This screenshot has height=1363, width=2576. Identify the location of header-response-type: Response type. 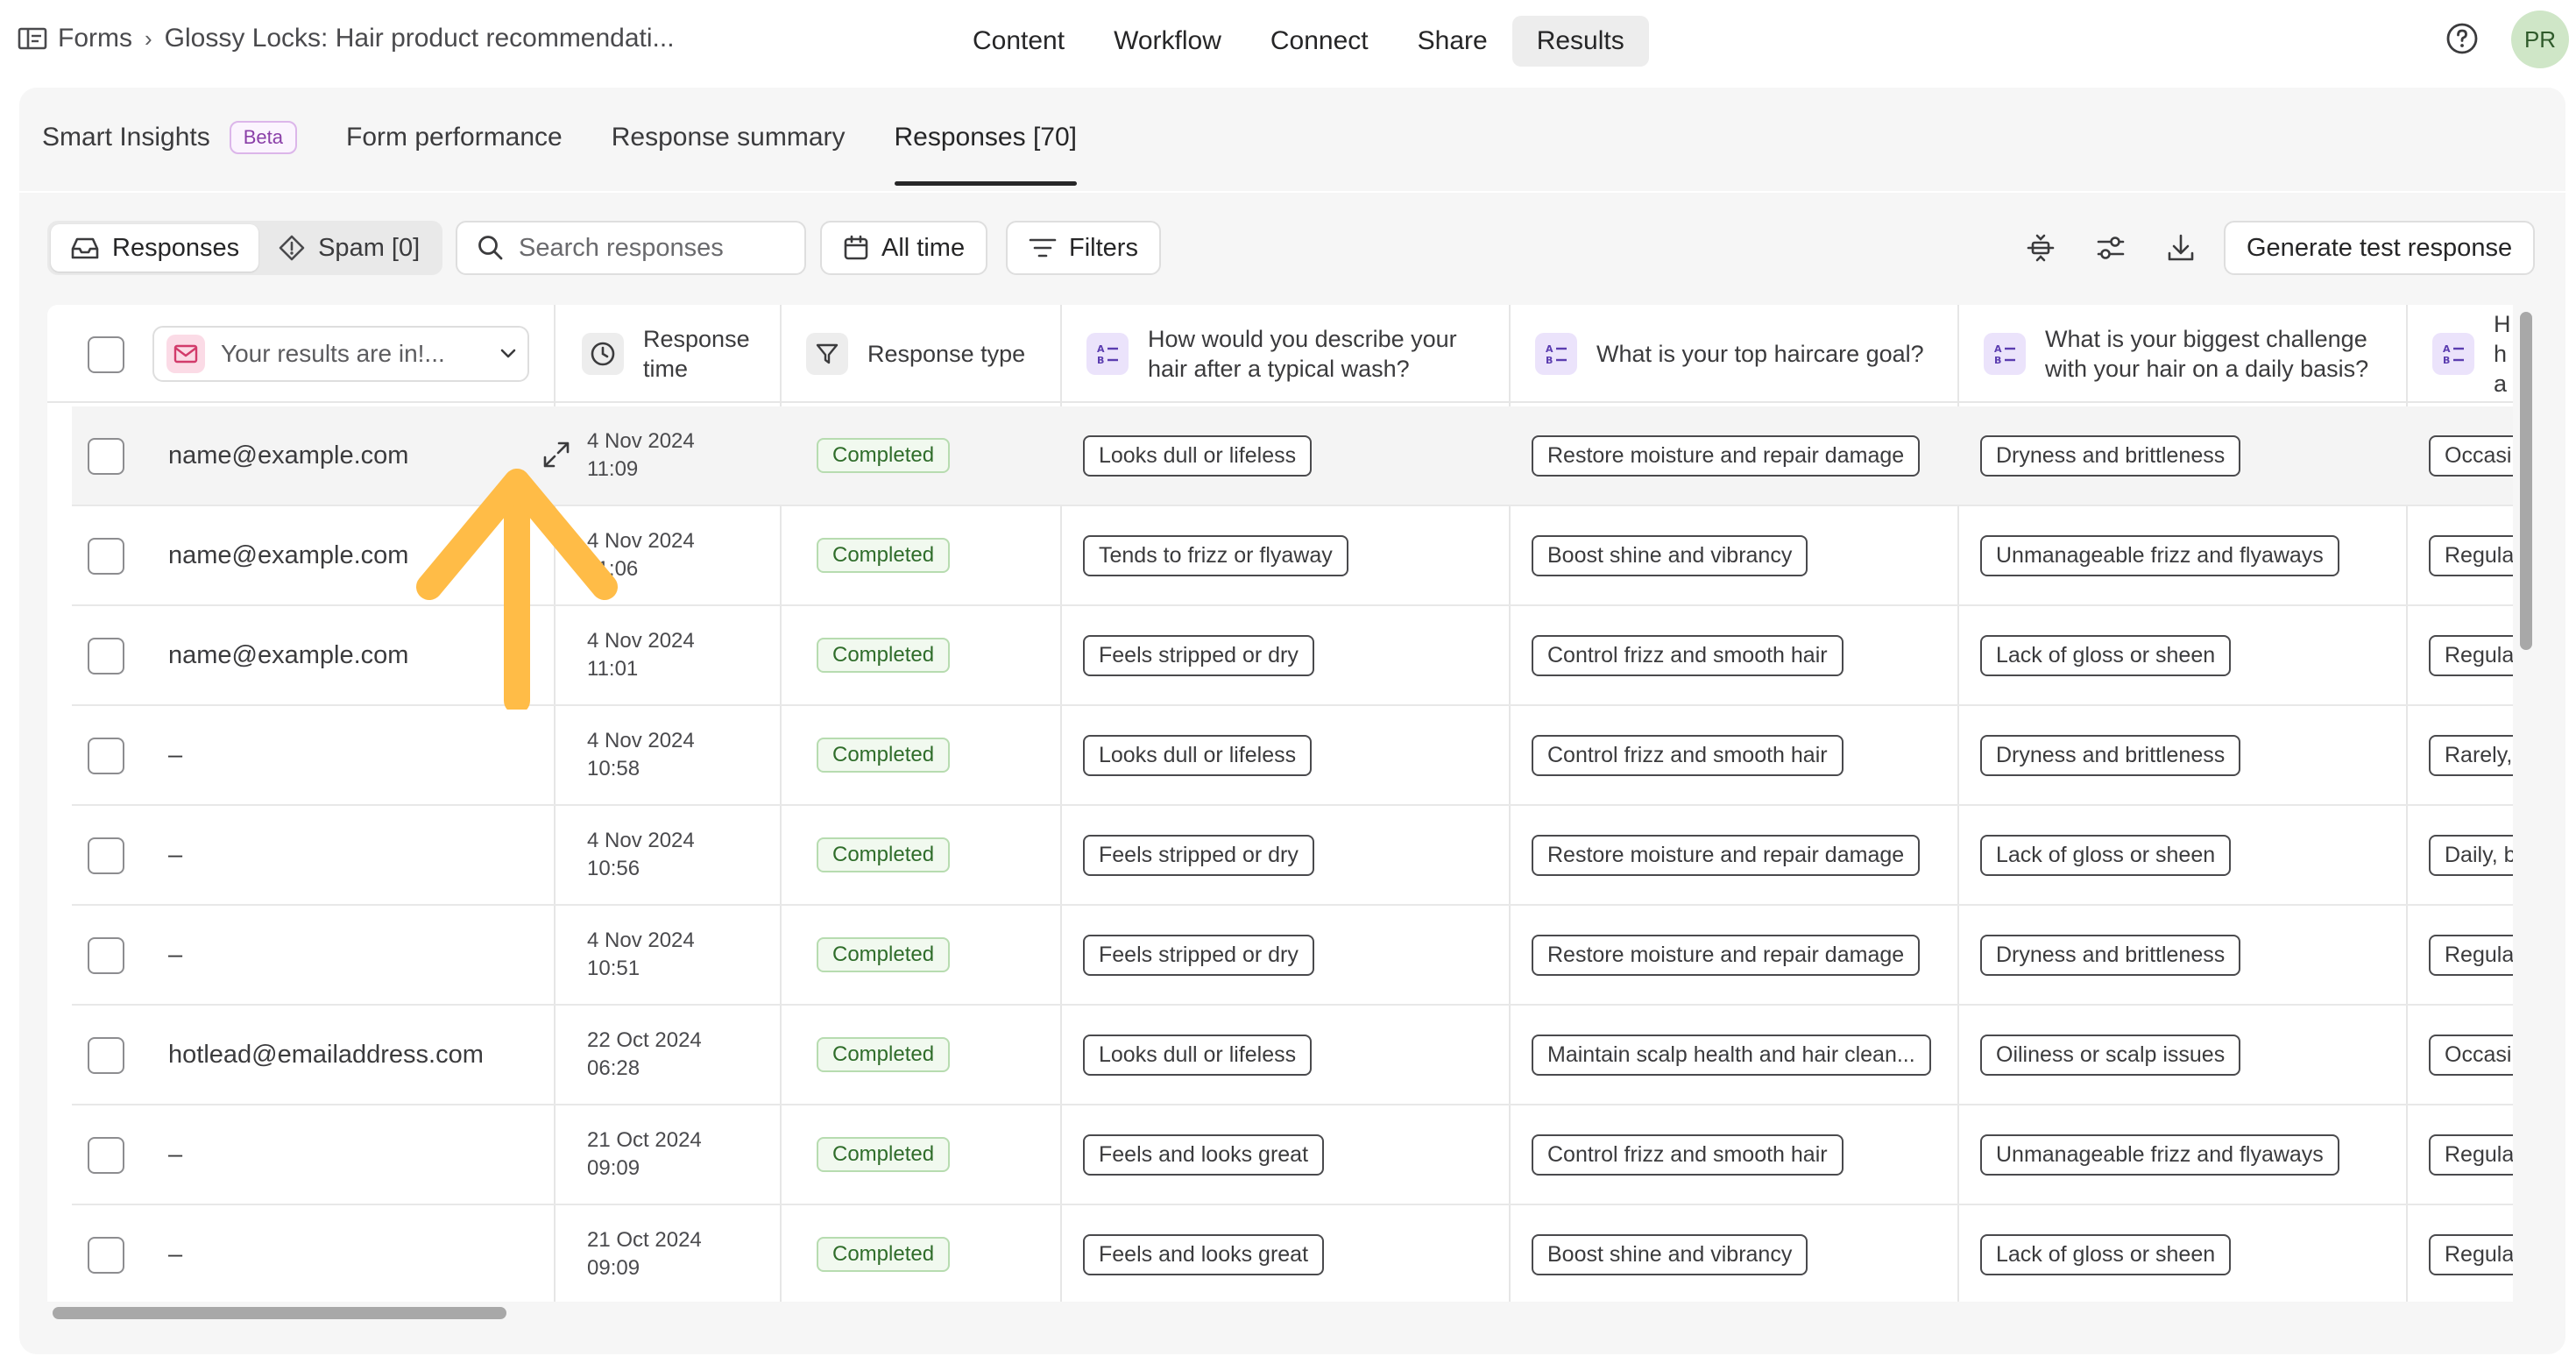
(915, 353).